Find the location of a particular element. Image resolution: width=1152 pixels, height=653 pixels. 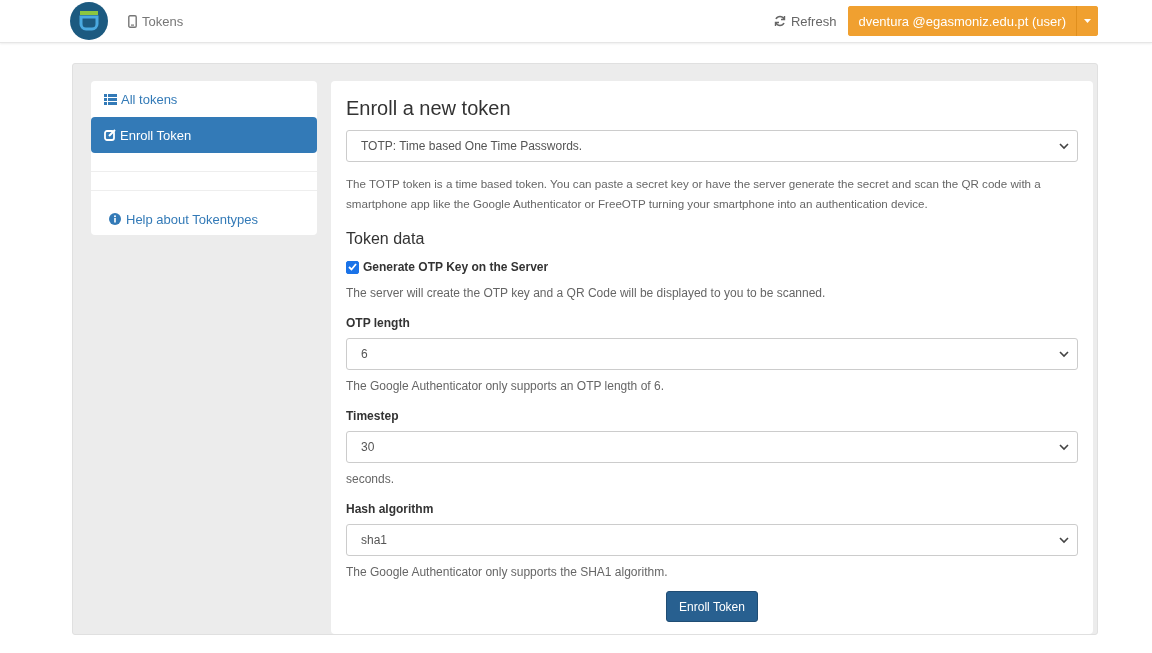

dropdown-toggle is located at coordinates (1087, 21).